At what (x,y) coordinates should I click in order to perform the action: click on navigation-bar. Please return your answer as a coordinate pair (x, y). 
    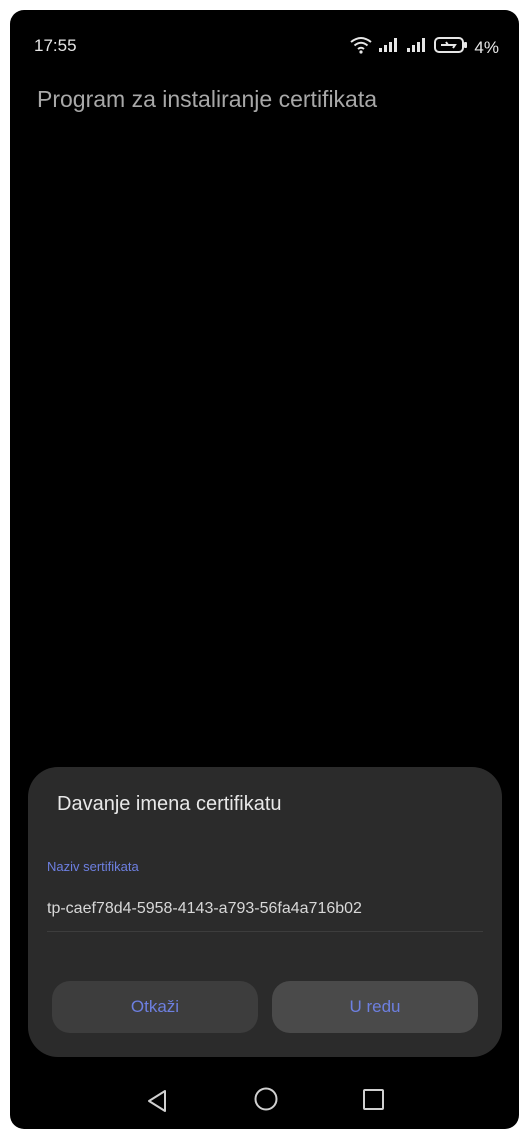
    Looking at the image, I should click on (264, 1101).